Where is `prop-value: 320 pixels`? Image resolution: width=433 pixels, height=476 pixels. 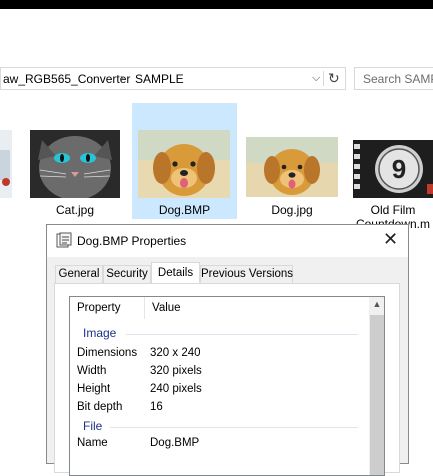 prop-value: 320 pixels is located at coordinates (176, 371).